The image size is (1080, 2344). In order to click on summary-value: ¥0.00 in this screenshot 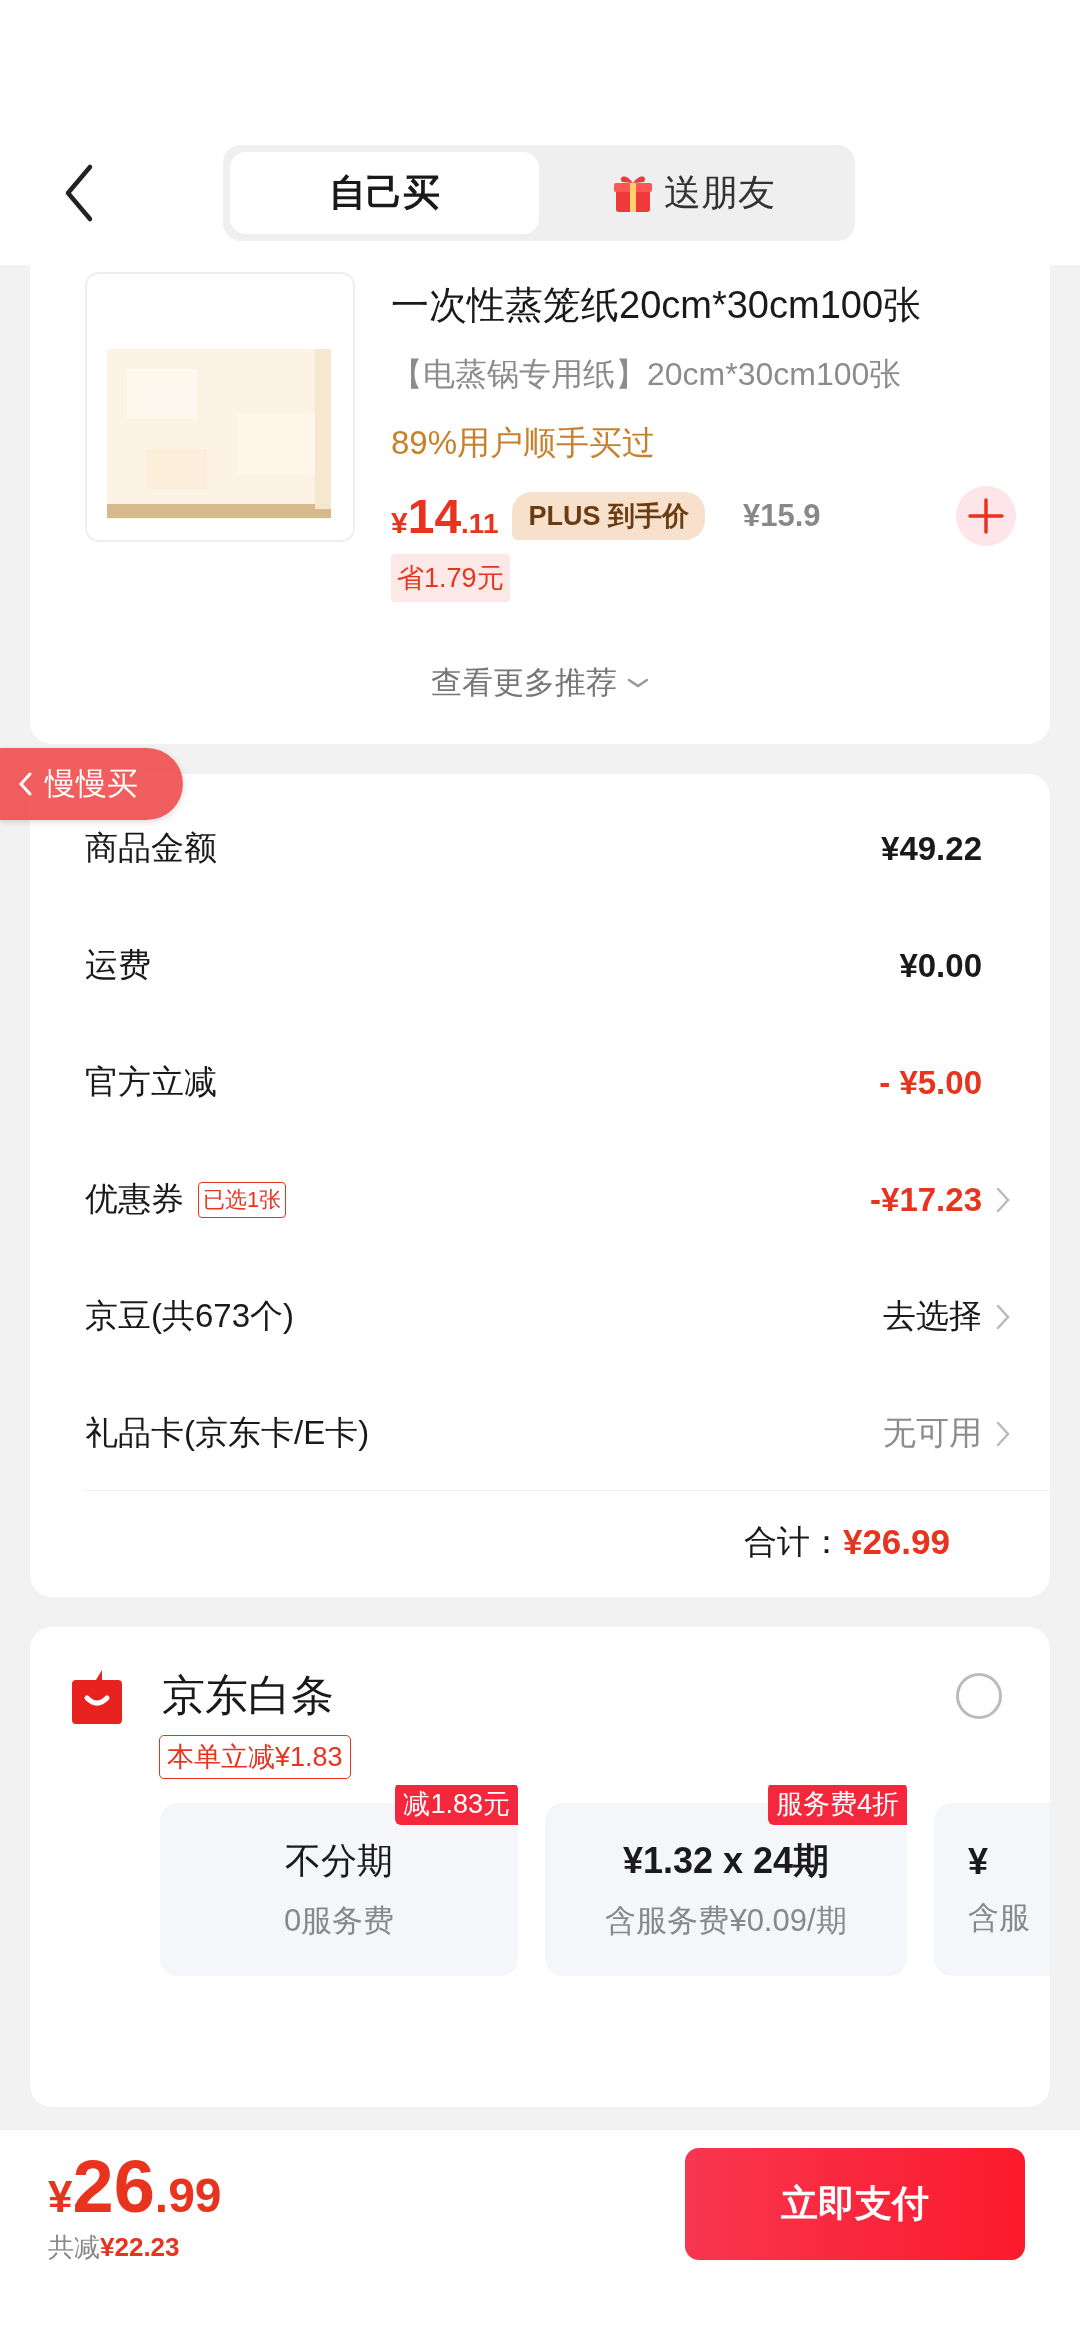, I will do `click(940, 965)`.